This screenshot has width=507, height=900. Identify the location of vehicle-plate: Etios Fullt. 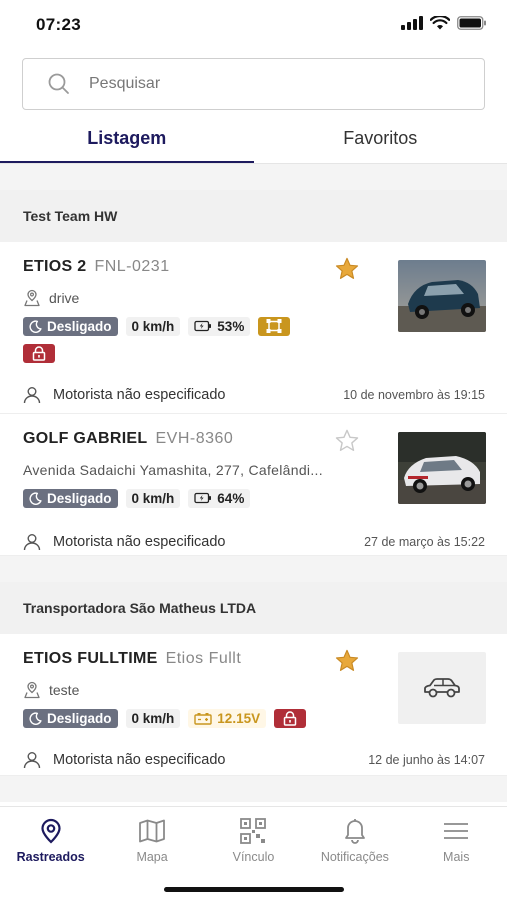
(203, 658).